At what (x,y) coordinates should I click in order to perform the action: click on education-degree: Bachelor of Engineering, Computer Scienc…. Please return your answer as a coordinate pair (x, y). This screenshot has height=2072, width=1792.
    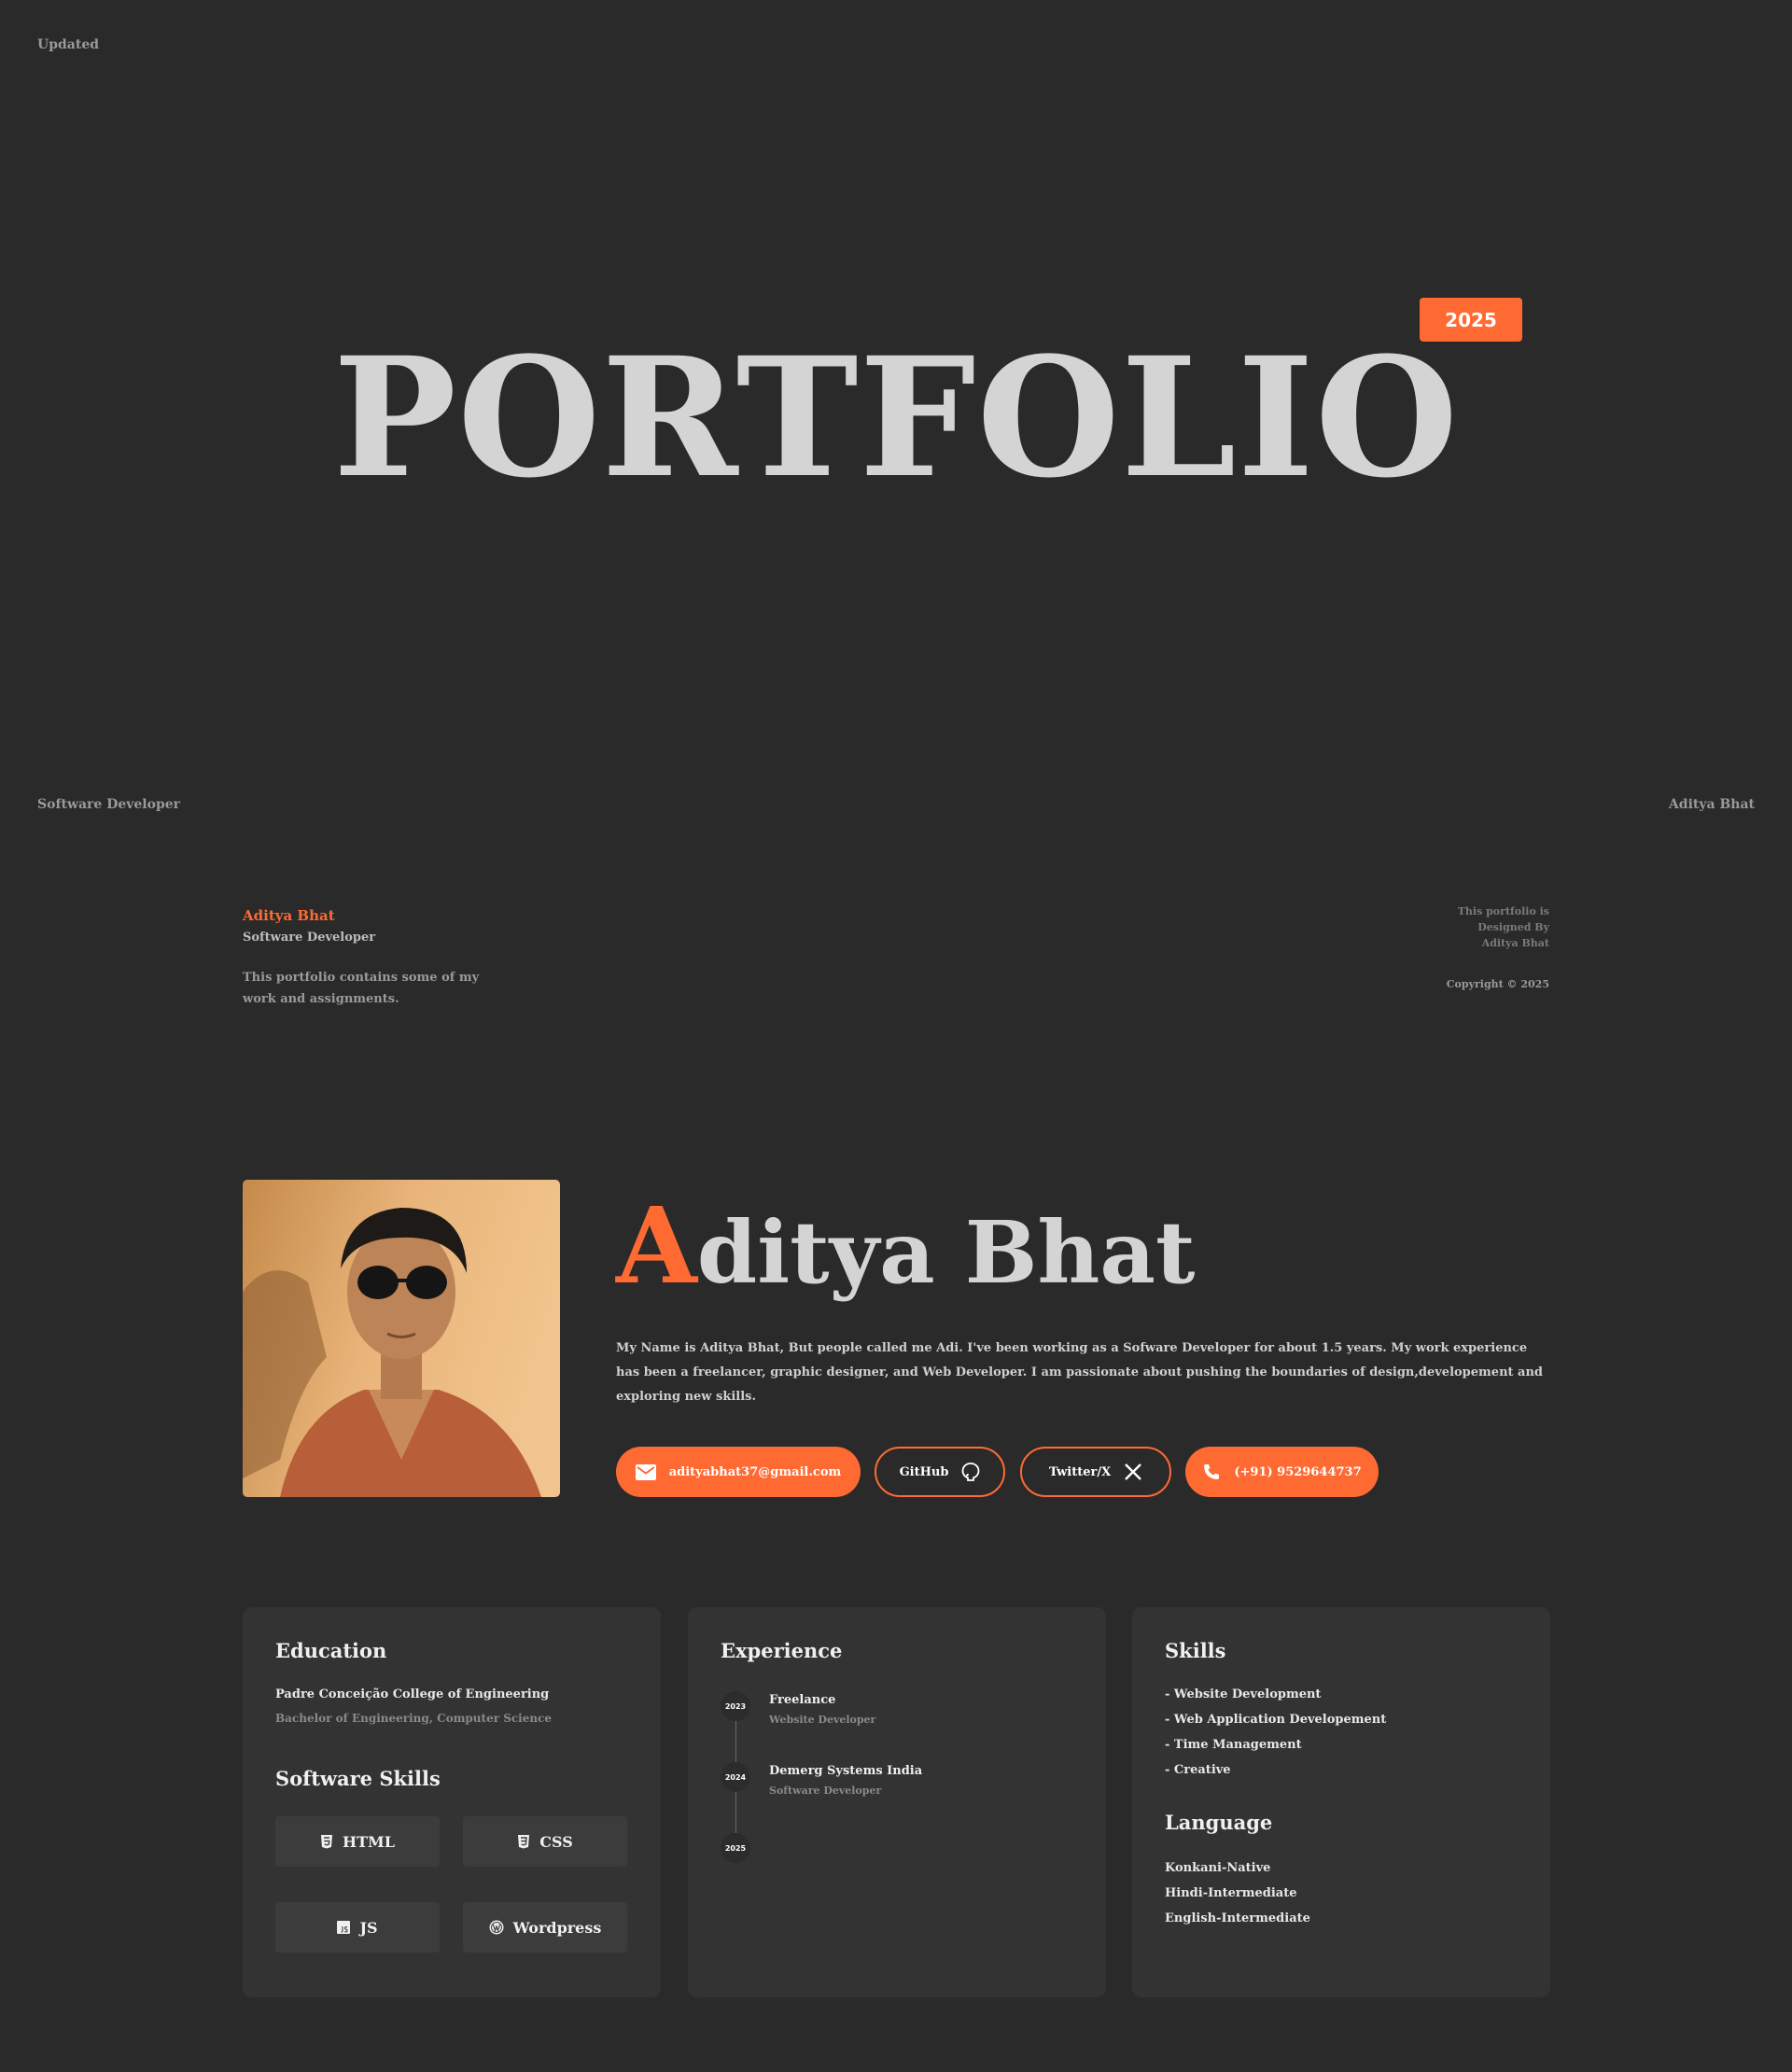
    Looking at the image, I should click on (414, 1718).